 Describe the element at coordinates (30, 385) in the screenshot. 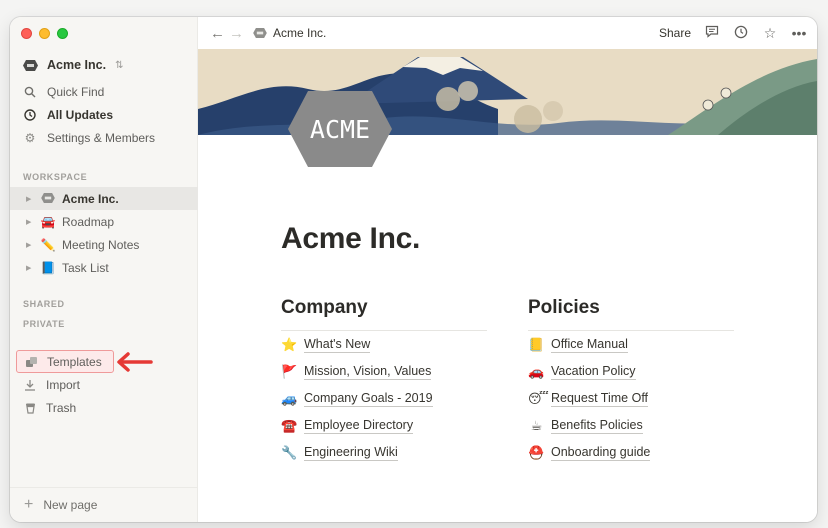

I see `import-icon` at that location.